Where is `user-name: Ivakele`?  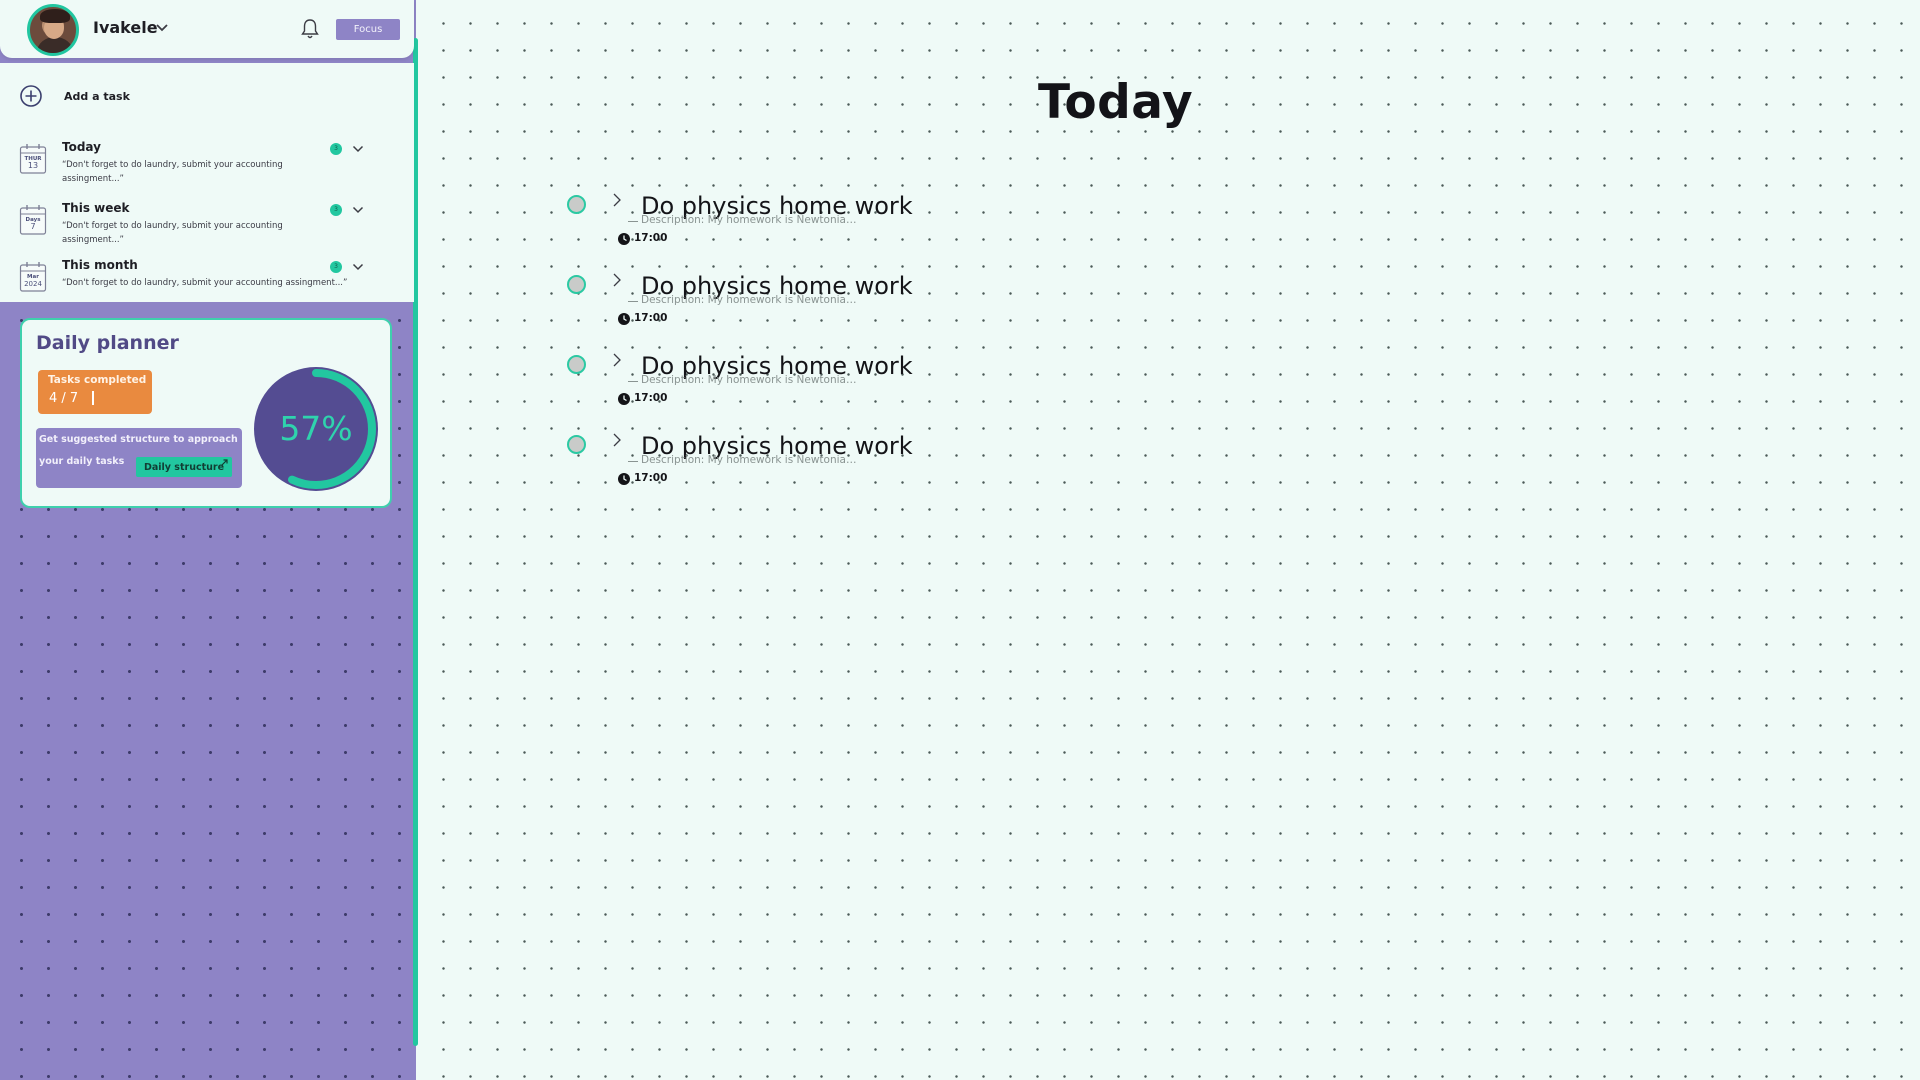
user-name: Ivakele is located at coordinates (125, 27).